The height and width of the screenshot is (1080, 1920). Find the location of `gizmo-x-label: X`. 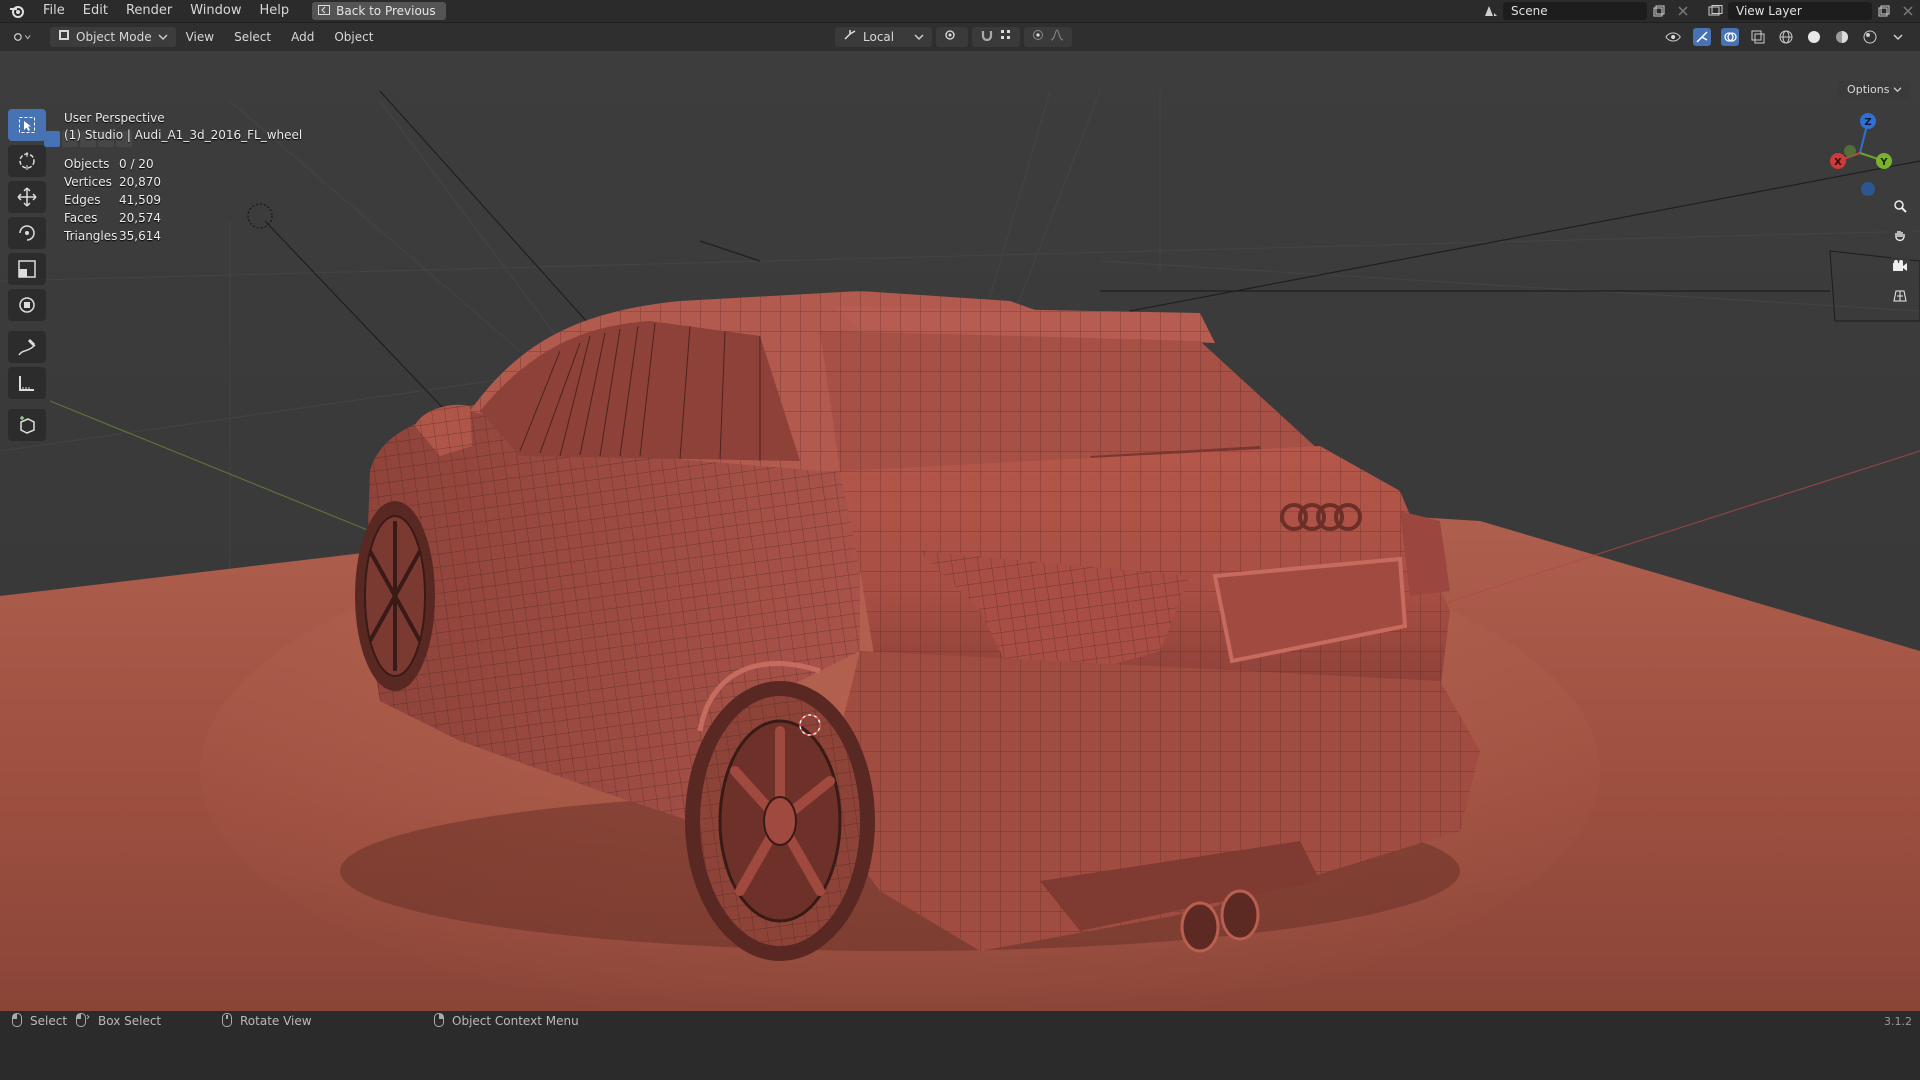

gizmo-x-label: X is located at coordinates (1838, 162).